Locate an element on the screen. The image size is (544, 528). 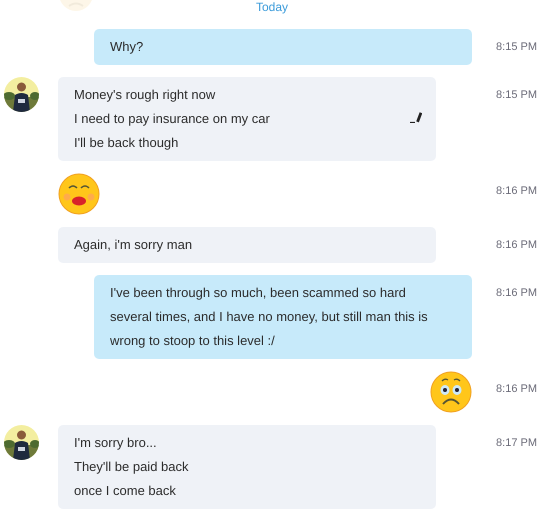
message-text: I've been through so much, been scammed so hard several times, and I have no money, but still man this is wrong to stoop to this level :/ is located at coordinates (269, 317).